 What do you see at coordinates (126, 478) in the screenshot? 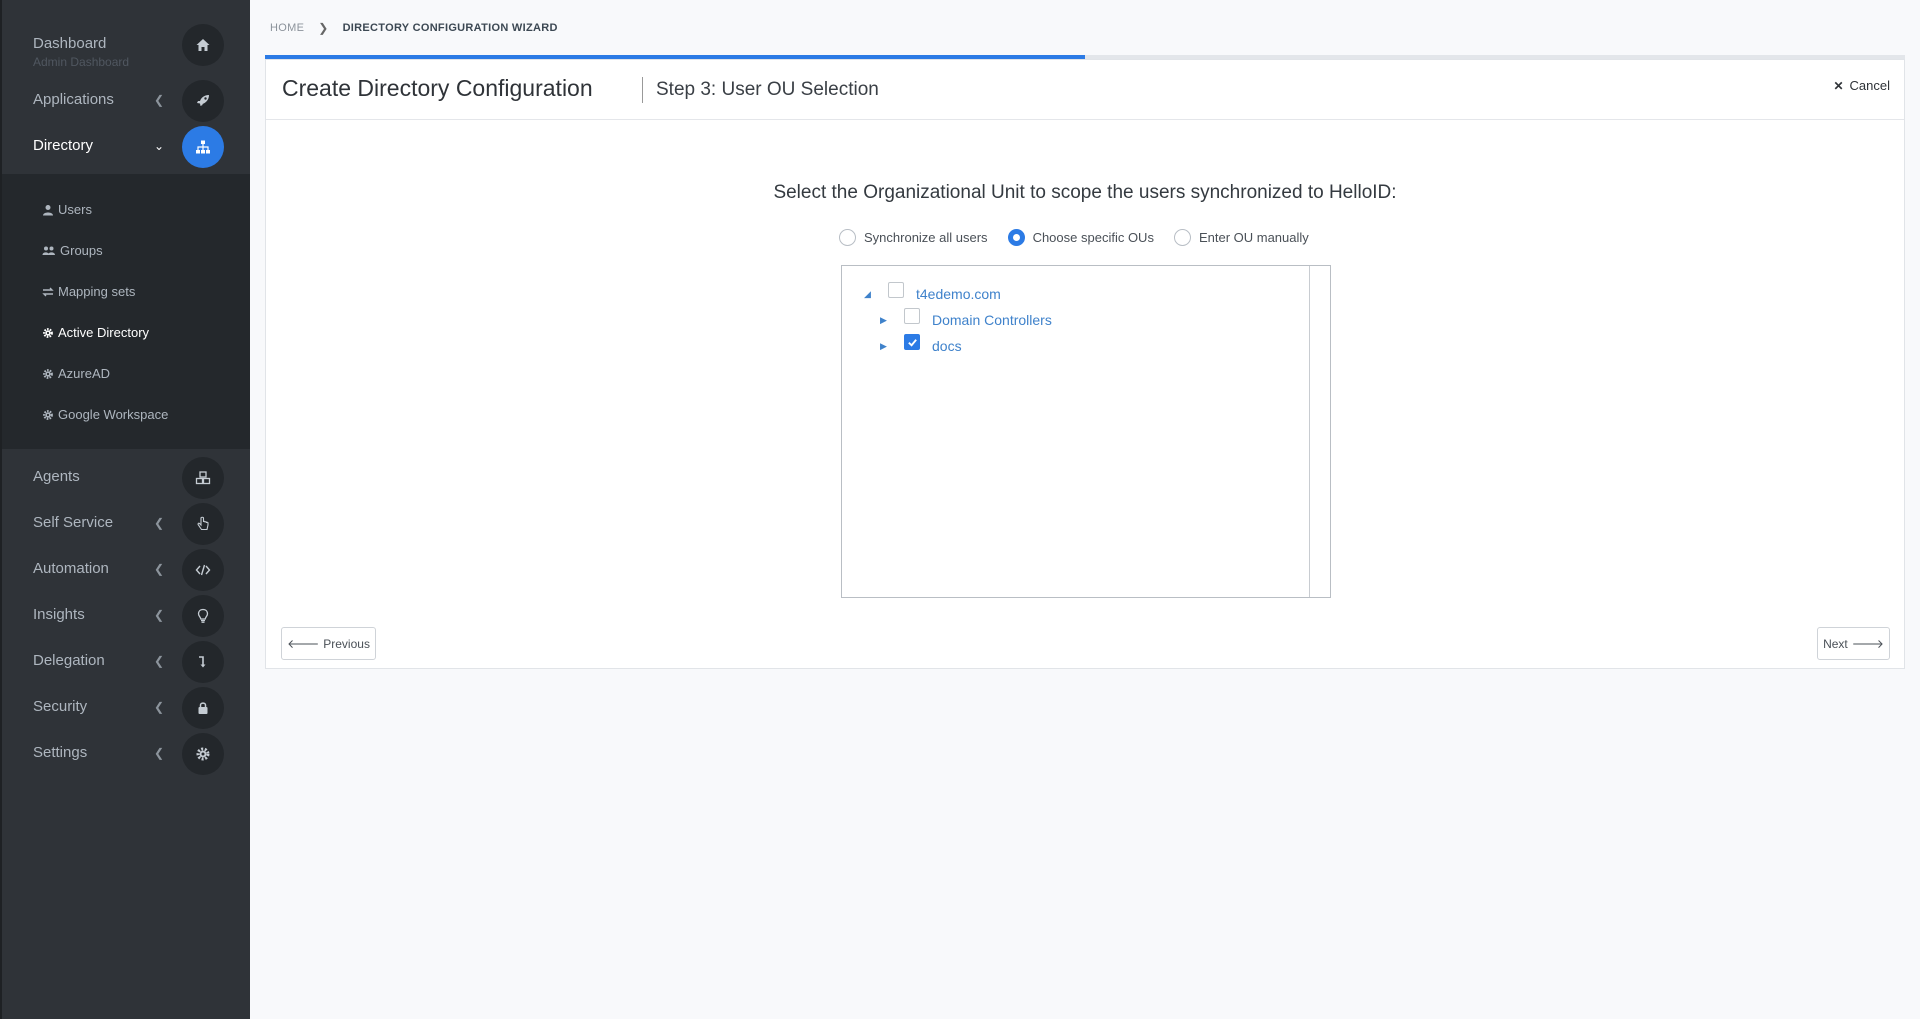
I see `nav-agents: Agents` at bounding box center [126, 478].